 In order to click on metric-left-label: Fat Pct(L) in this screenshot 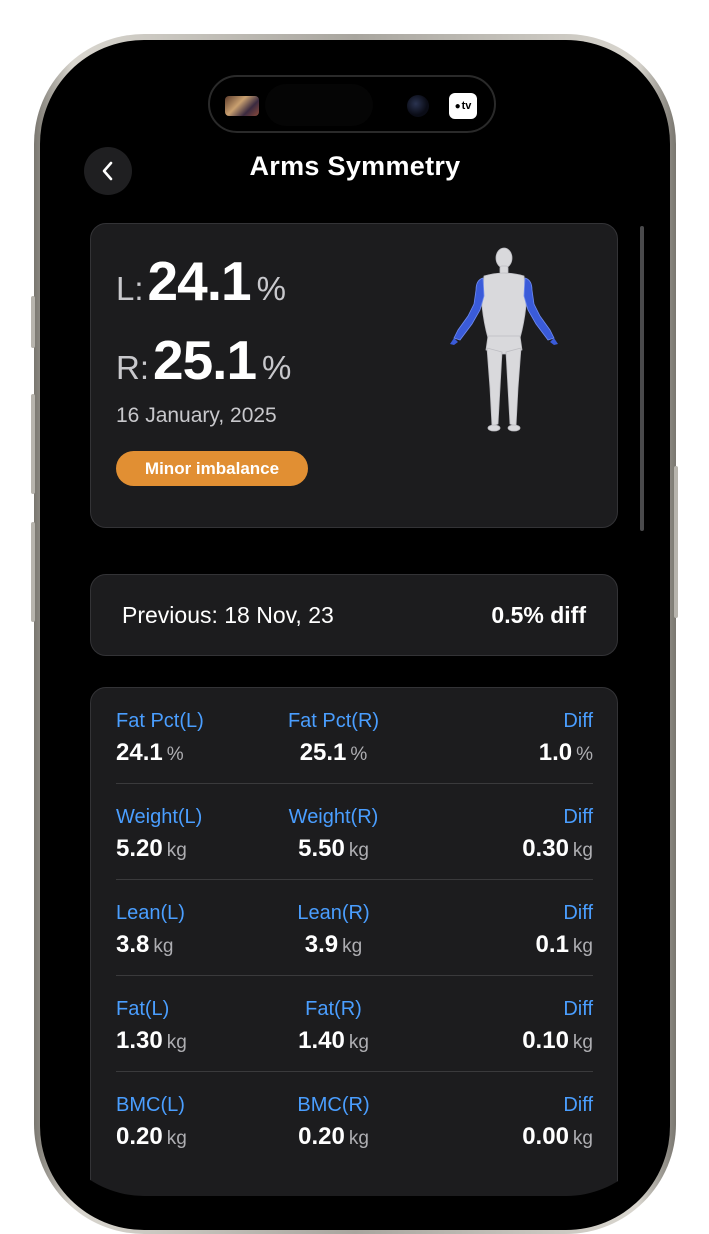, I will do `click(160, 721)`.